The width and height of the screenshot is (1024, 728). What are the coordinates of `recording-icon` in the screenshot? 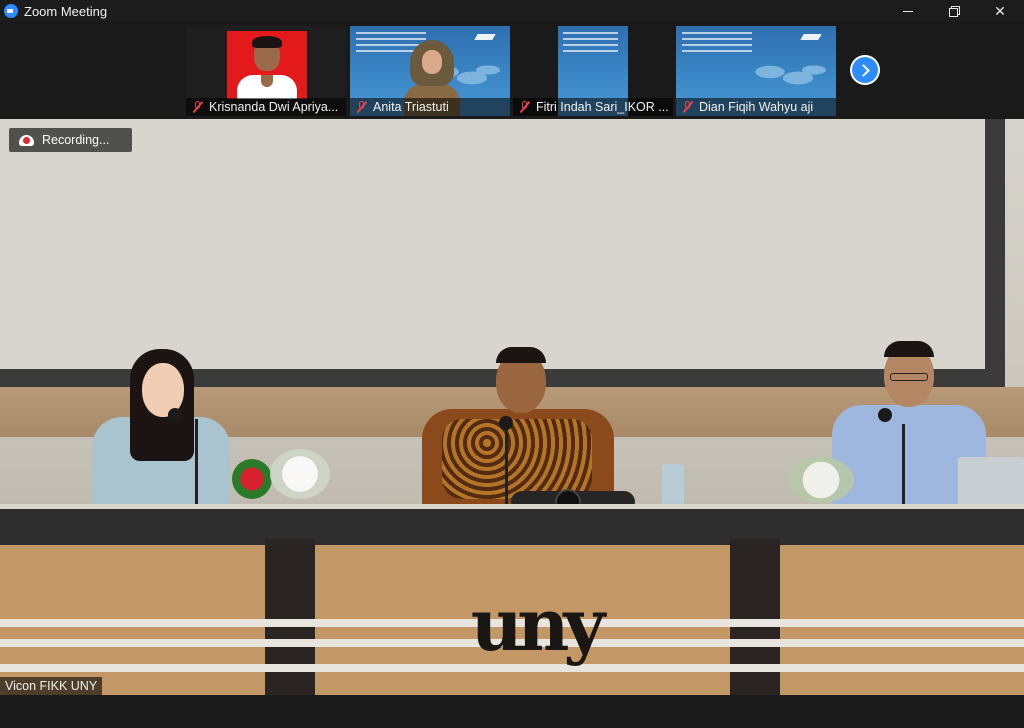 It's located at (26, 140).